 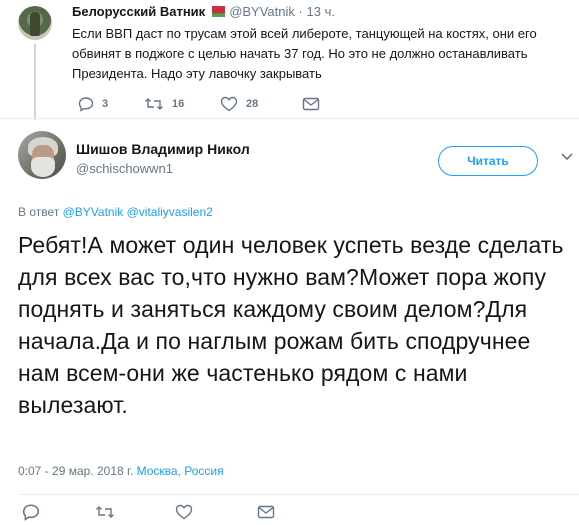 I want to click on dm-button, so click(x=266, y=512).